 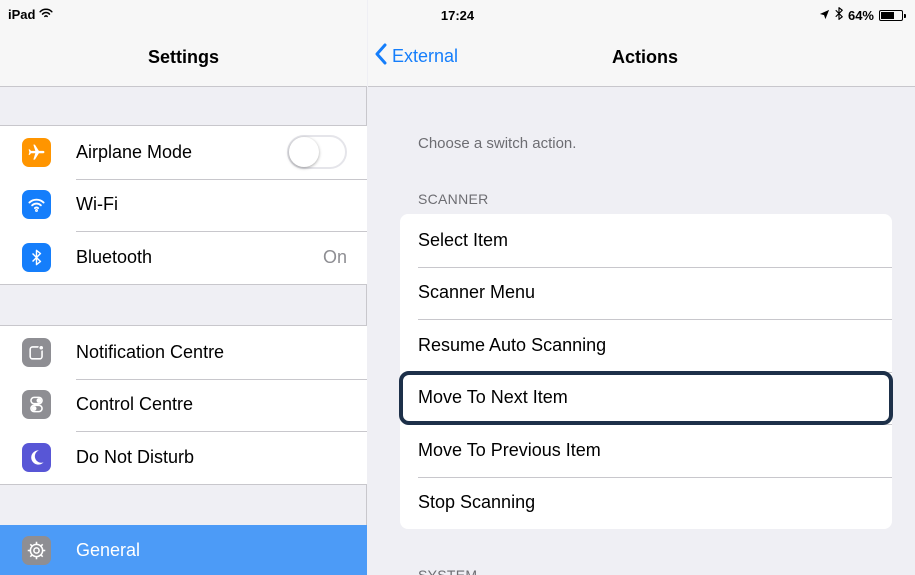 What do you see at coordinates (183, 550) in the screenshot?
I see `sidebar-item-general: General` at bounding box center [183, 550].